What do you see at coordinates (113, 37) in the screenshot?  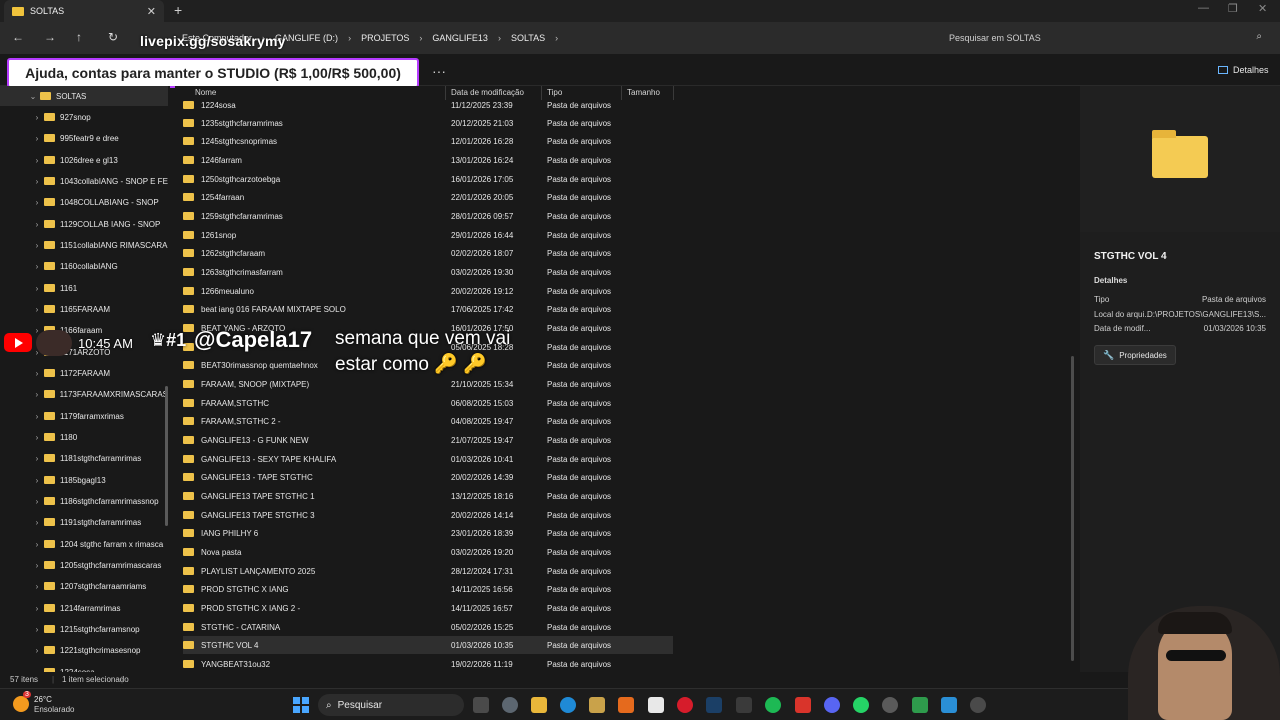 I see `refresh-button: ↻` at bounding box center [113, 37].